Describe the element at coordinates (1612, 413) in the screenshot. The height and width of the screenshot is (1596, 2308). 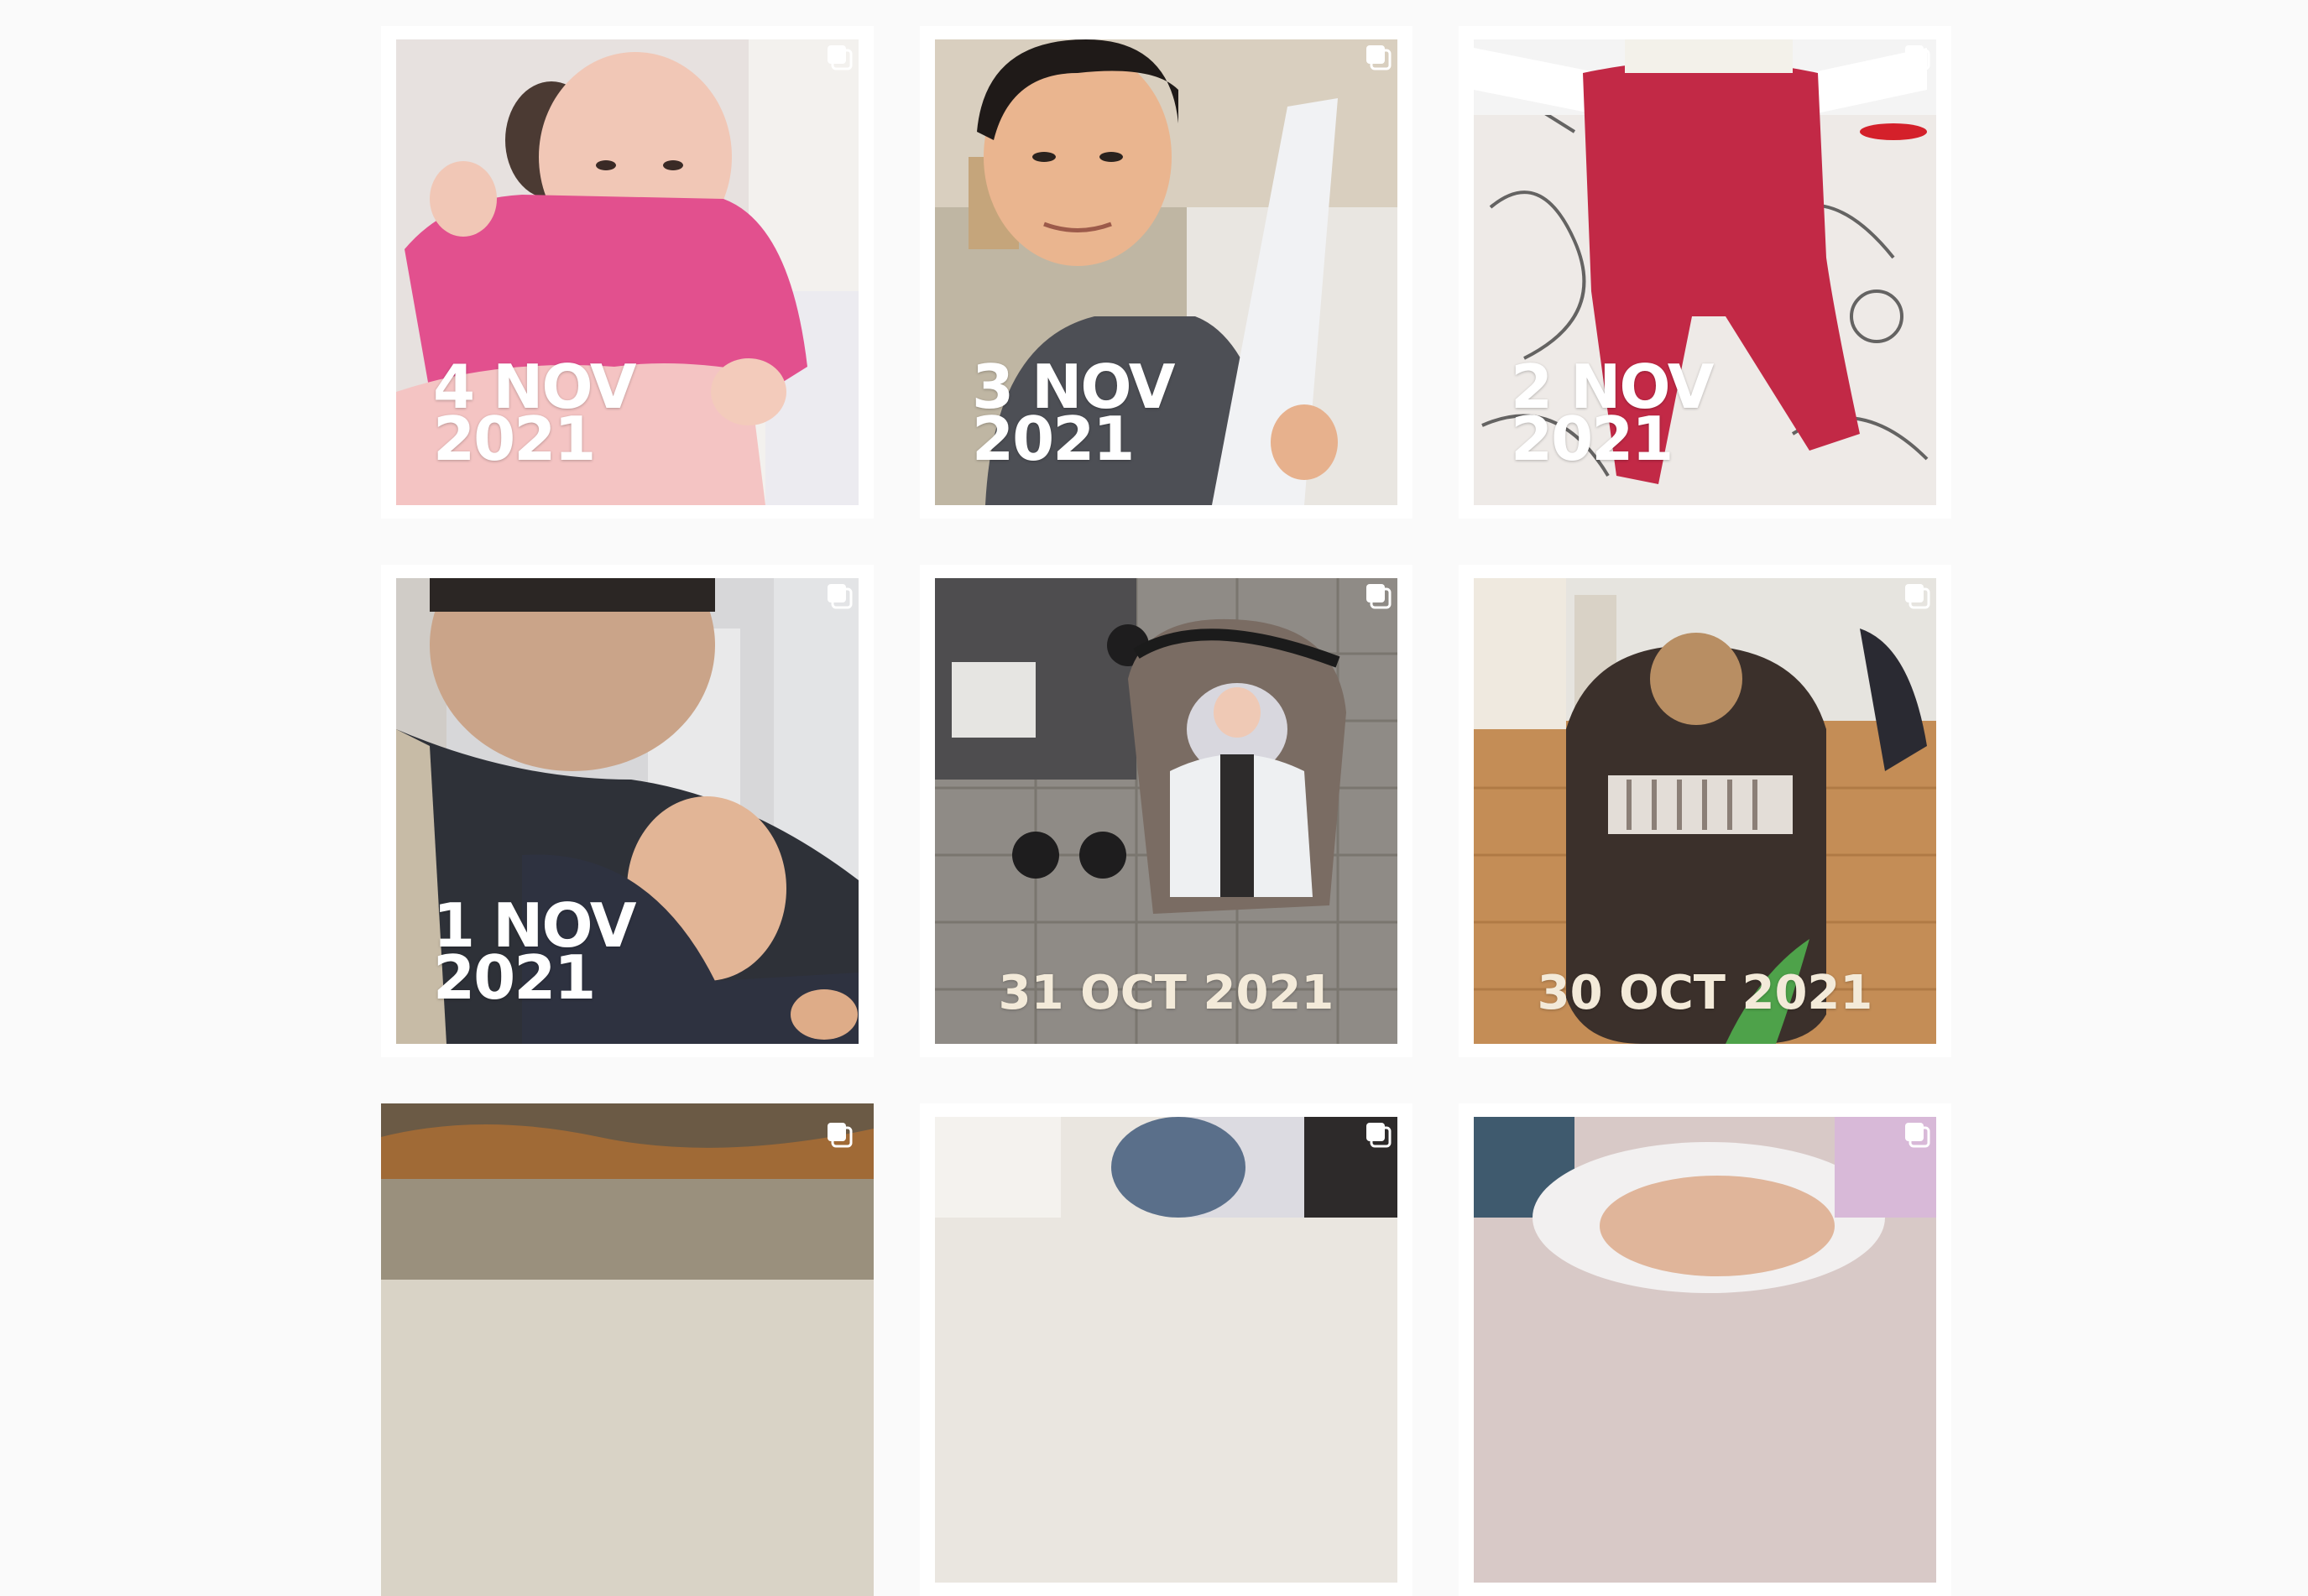
I see `post-caption: 2 NOV 2021` at that location.